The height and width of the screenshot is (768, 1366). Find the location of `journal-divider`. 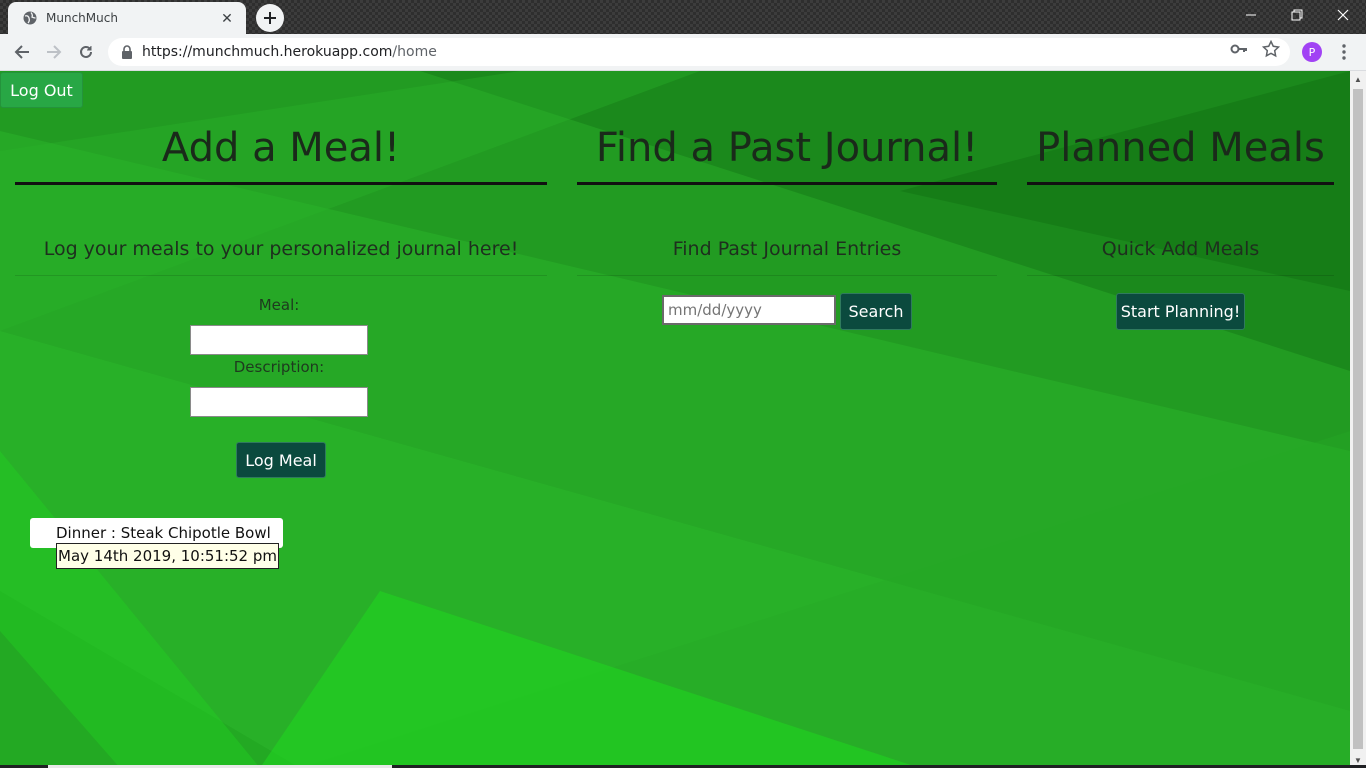

journal-divider is located at coordinates (787, 183).